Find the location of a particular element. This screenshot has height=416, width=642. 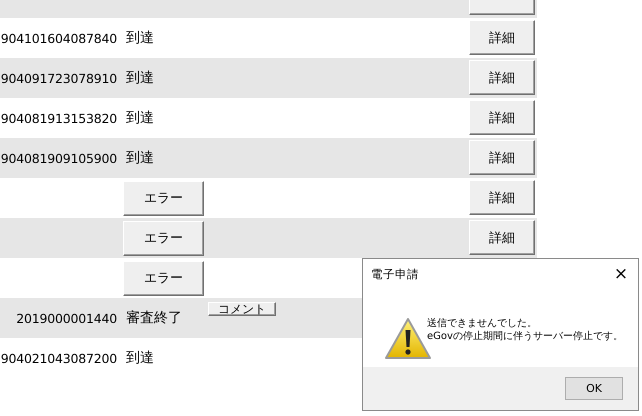

application-number: 904091723078910 is located at coordinates (58, 78).